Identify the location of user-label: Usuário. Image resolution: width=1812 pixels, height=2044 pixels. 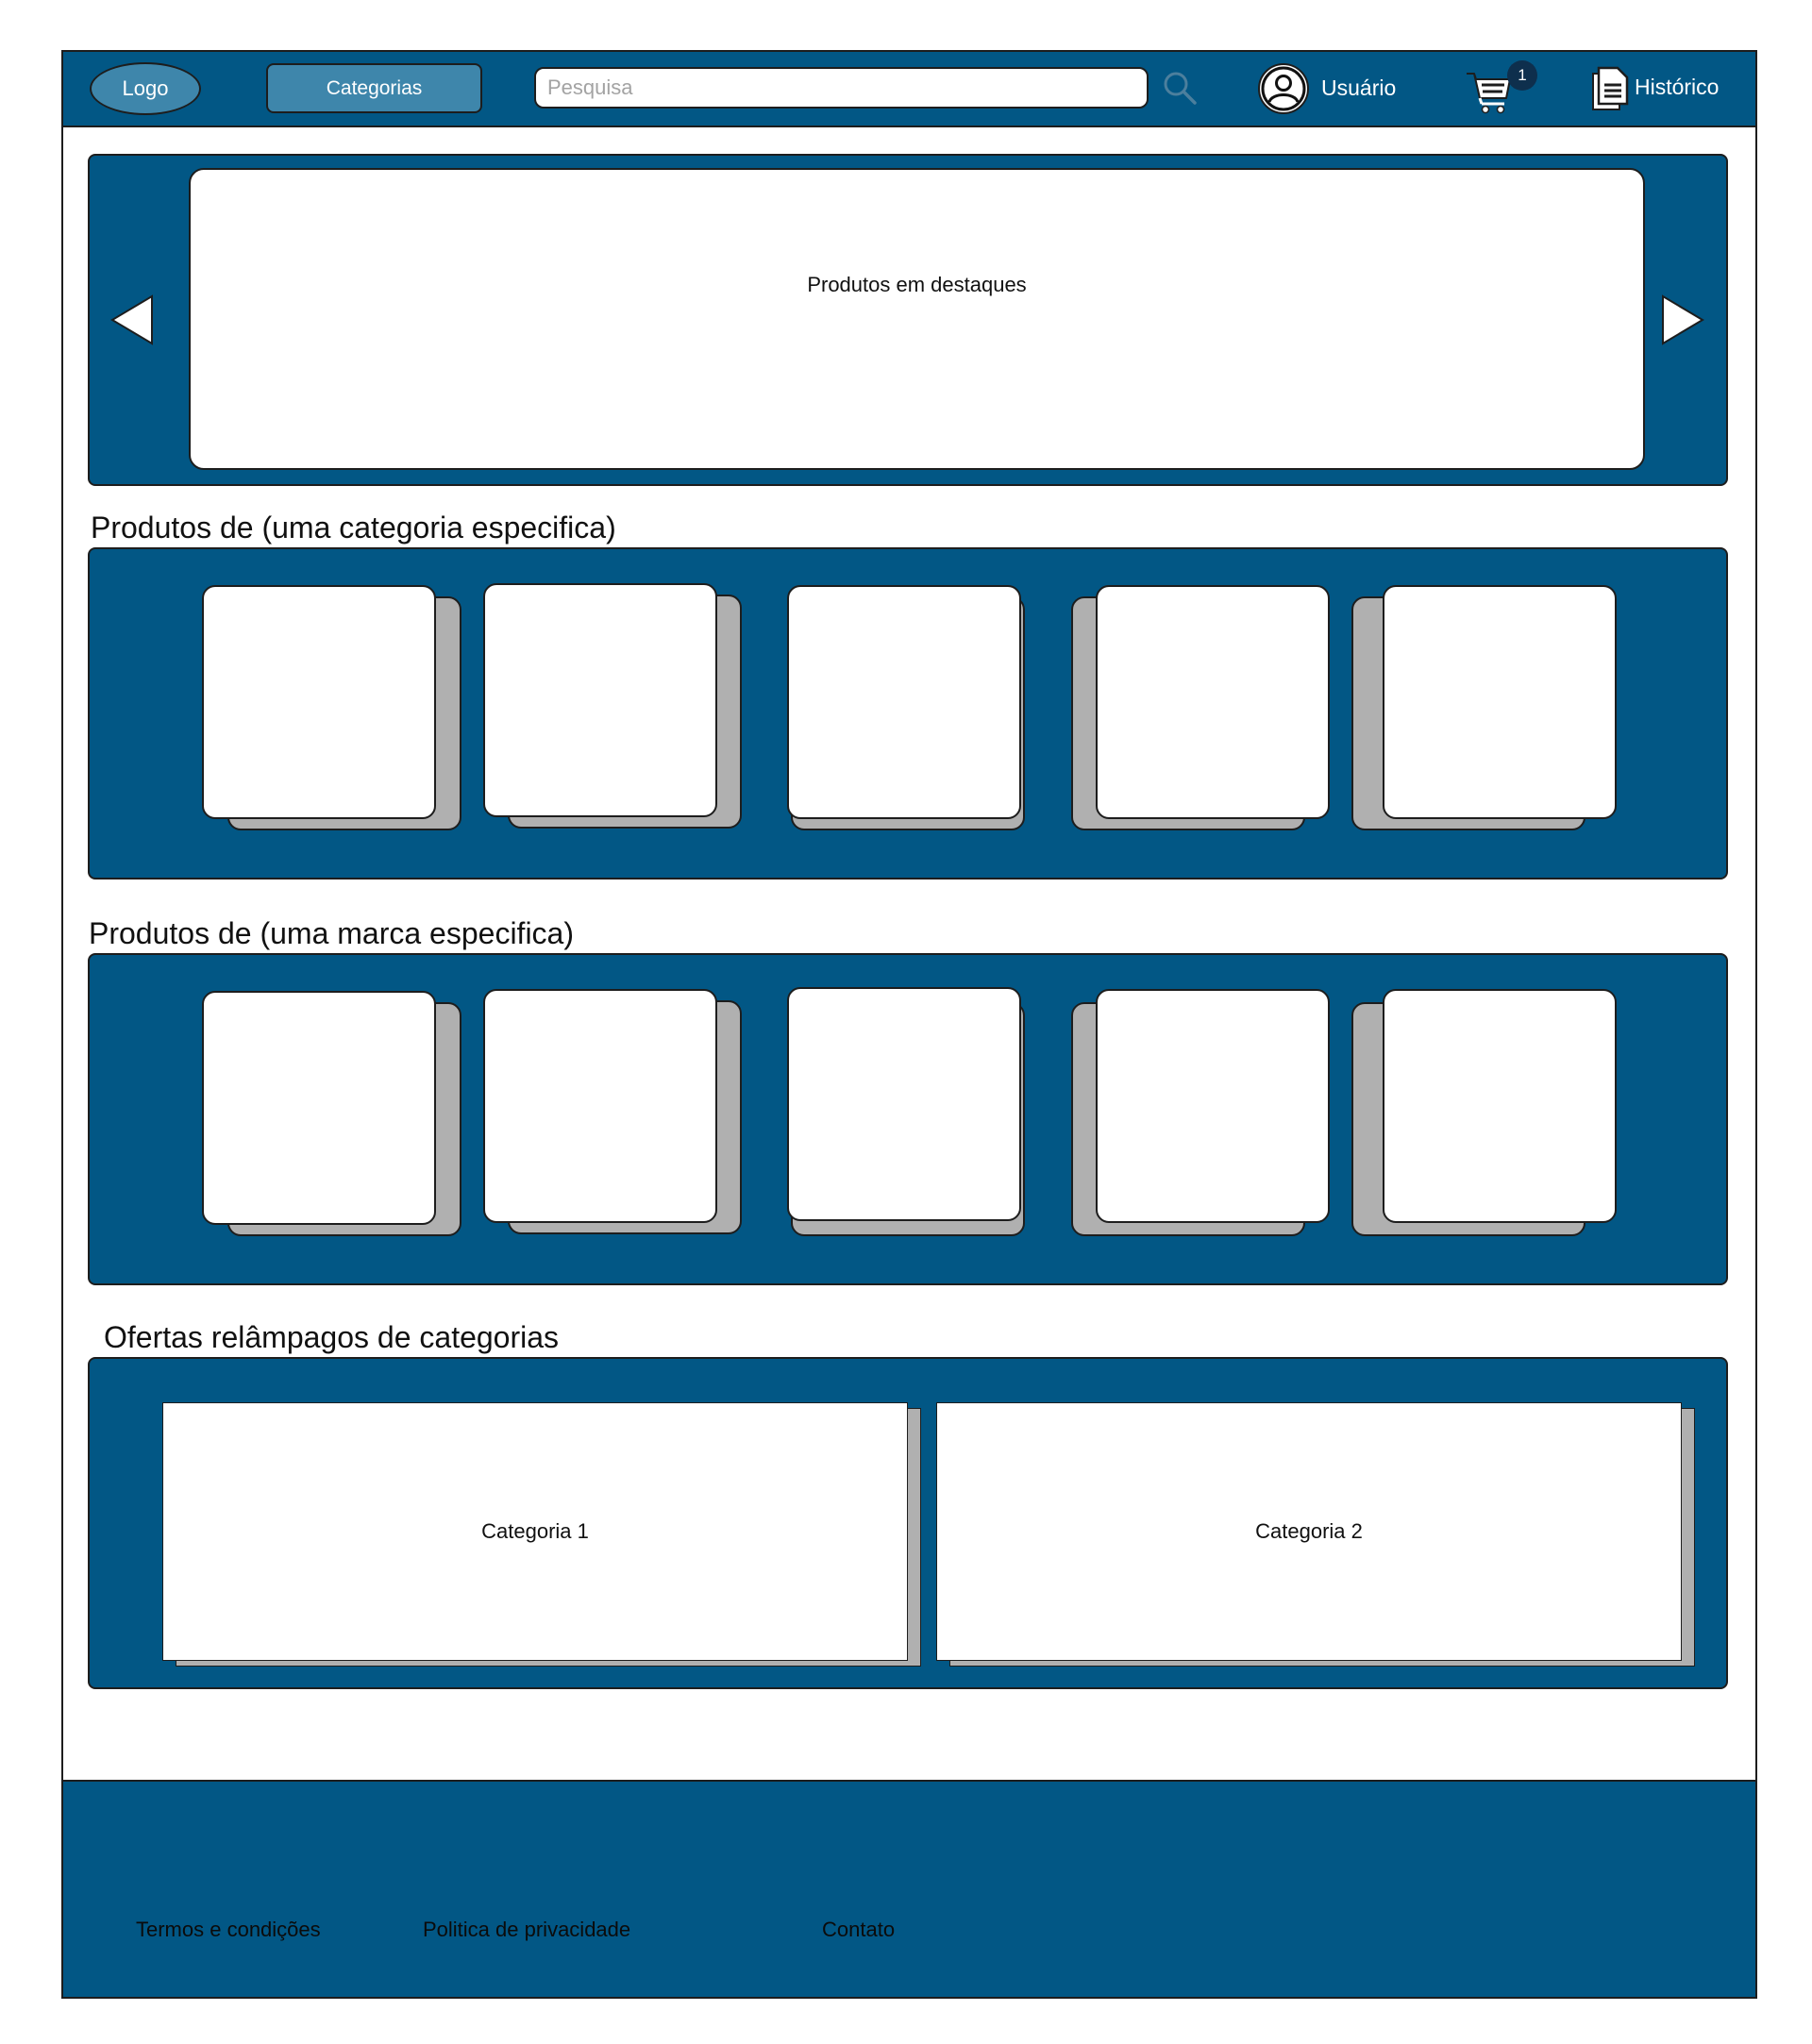
(1358, 88).